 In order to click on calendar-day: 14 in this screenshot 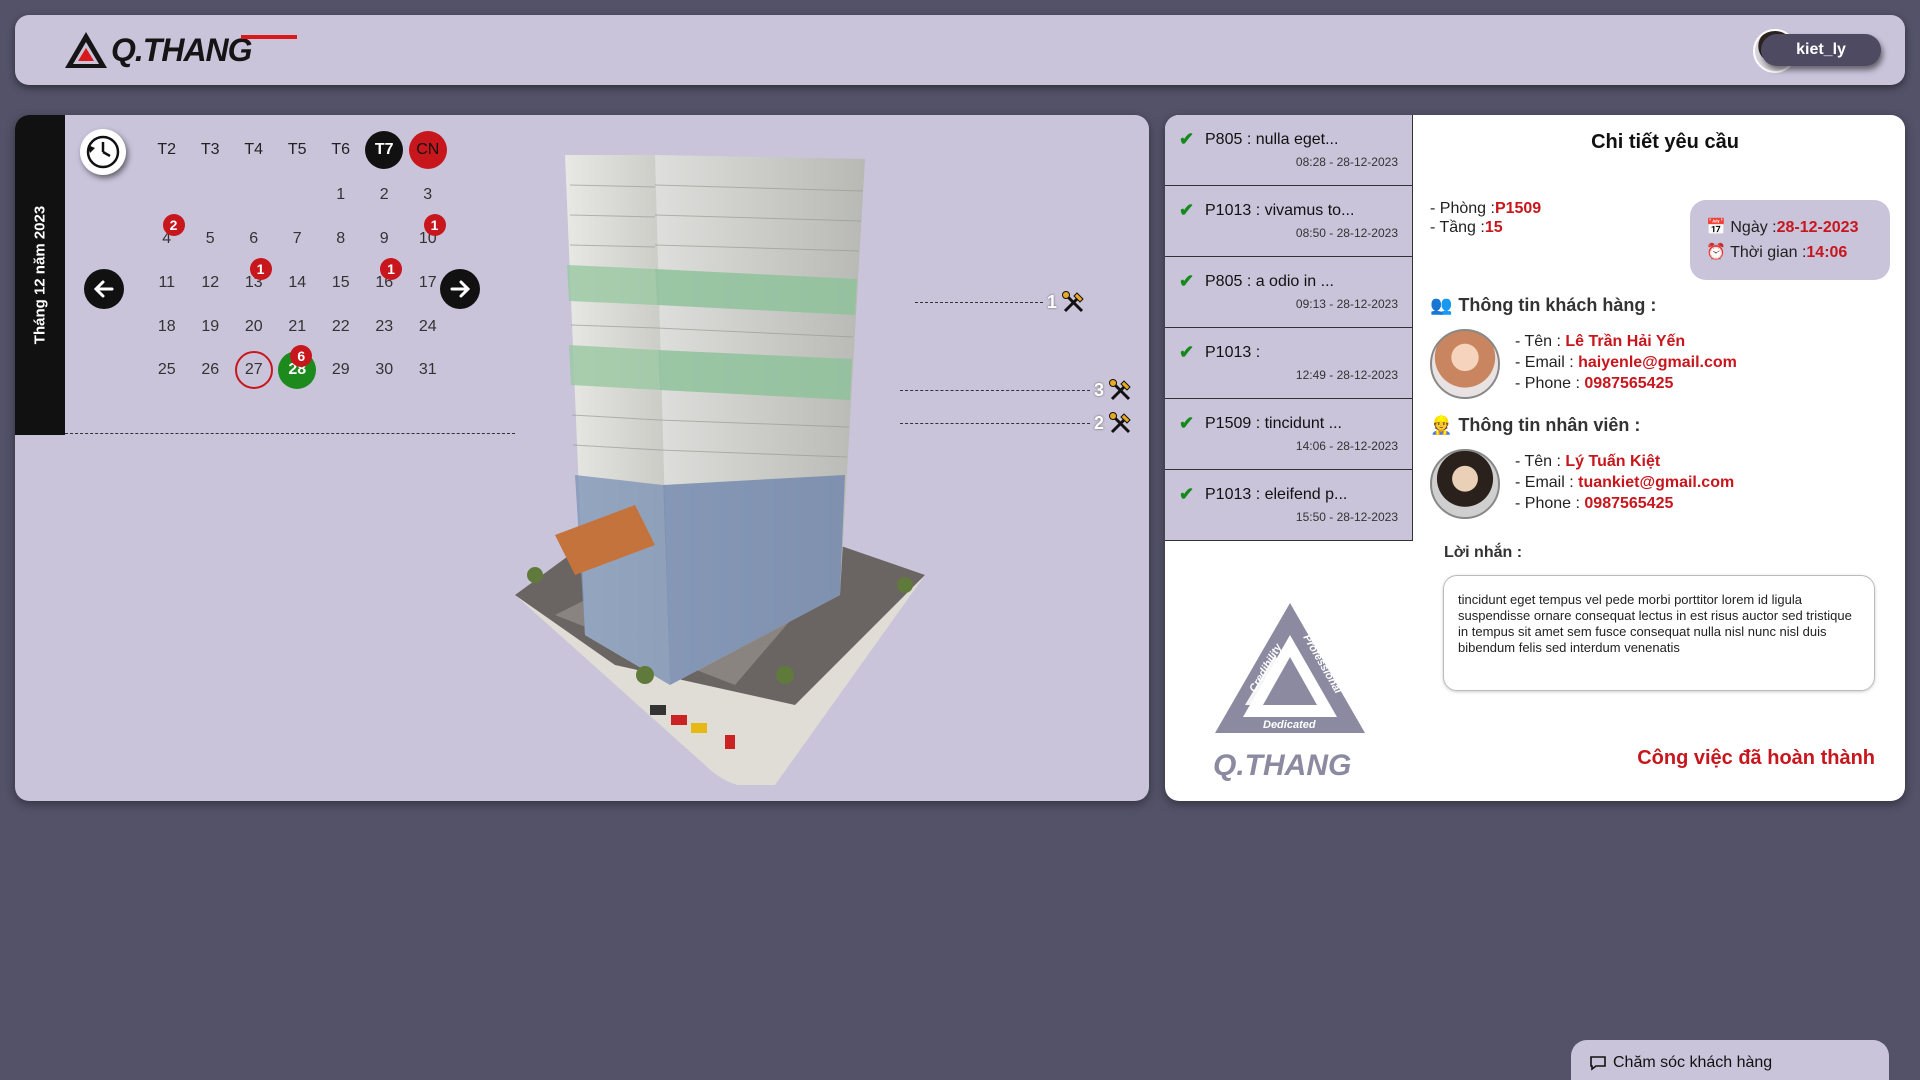, I will do `click(298, 283)`.